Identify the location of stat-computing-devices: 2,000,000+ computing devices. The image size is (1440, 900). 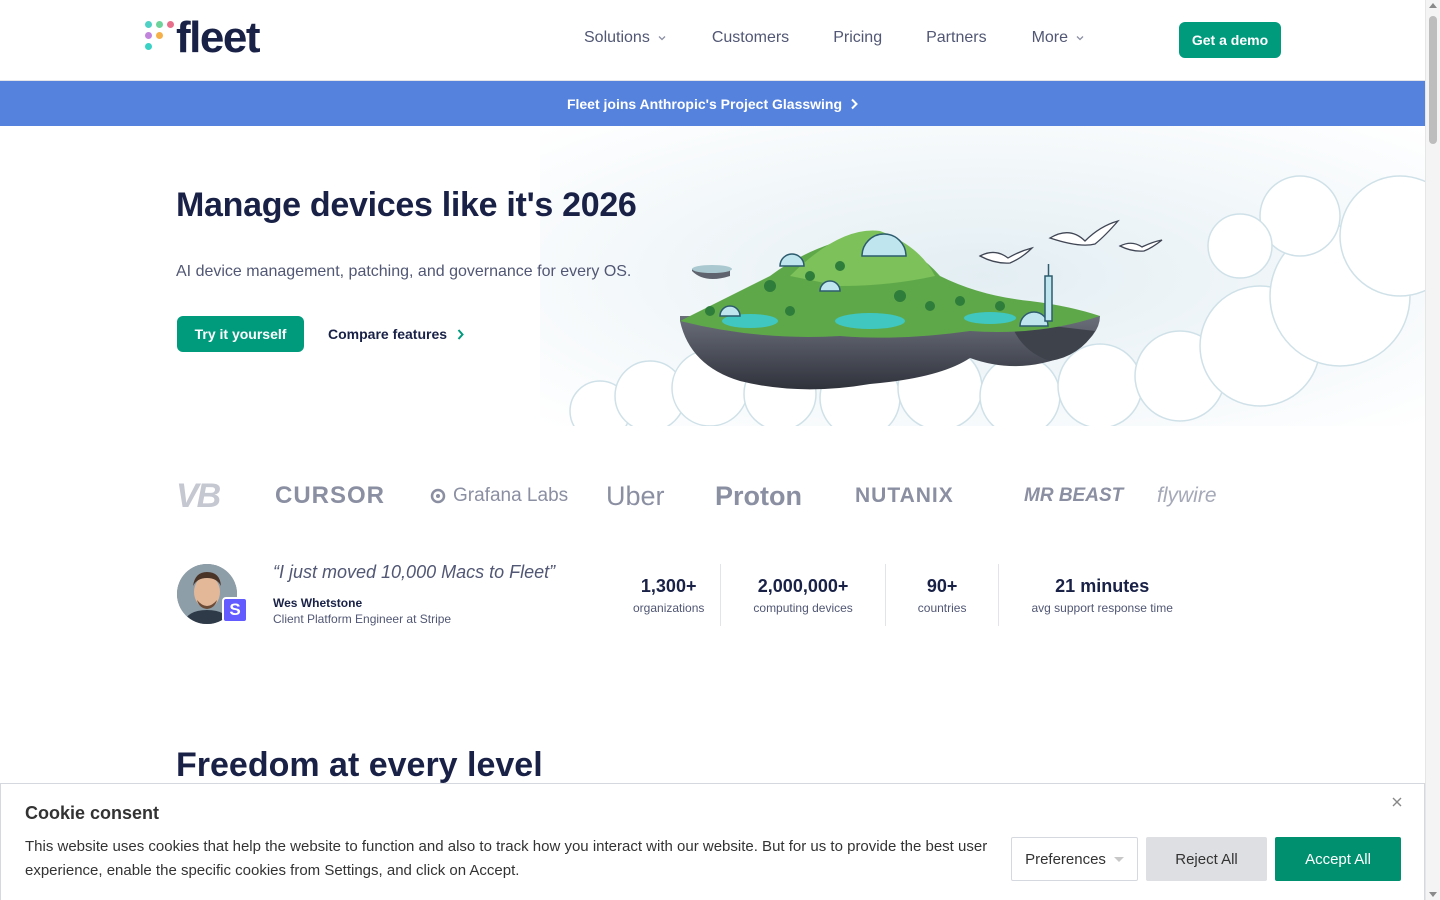
(803, 595).